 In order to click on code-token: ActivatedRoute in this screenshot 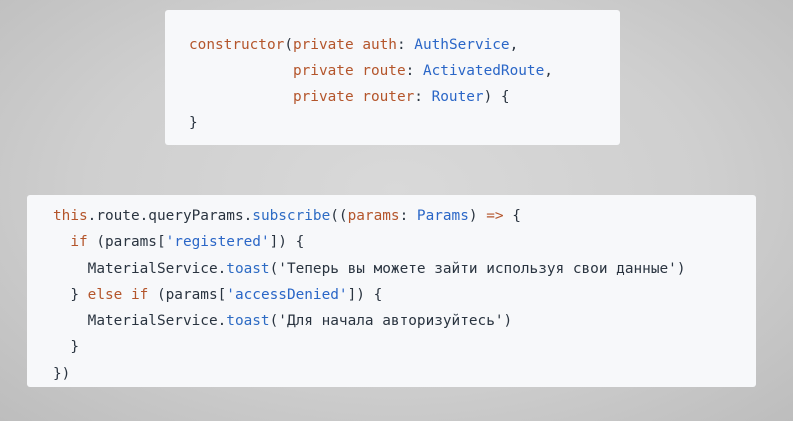, I will do `click(483, 71)`.